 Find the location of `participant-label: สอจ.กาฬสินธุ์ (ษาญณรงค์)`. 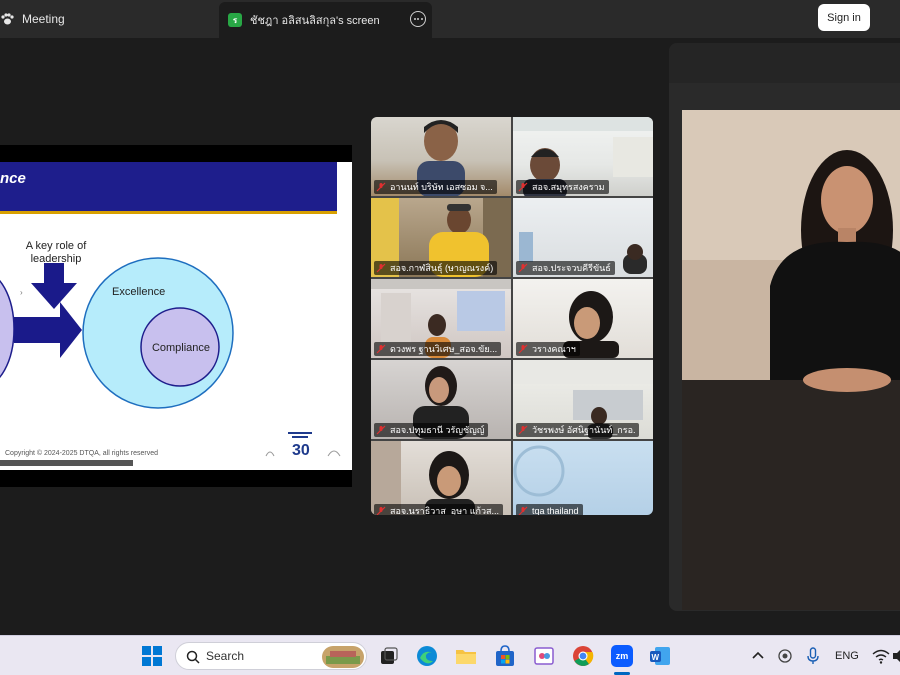

participant-label: สอจ.กาฬสินธุ์ (ษาญณรงค์) is located at coordinates (436, 268).